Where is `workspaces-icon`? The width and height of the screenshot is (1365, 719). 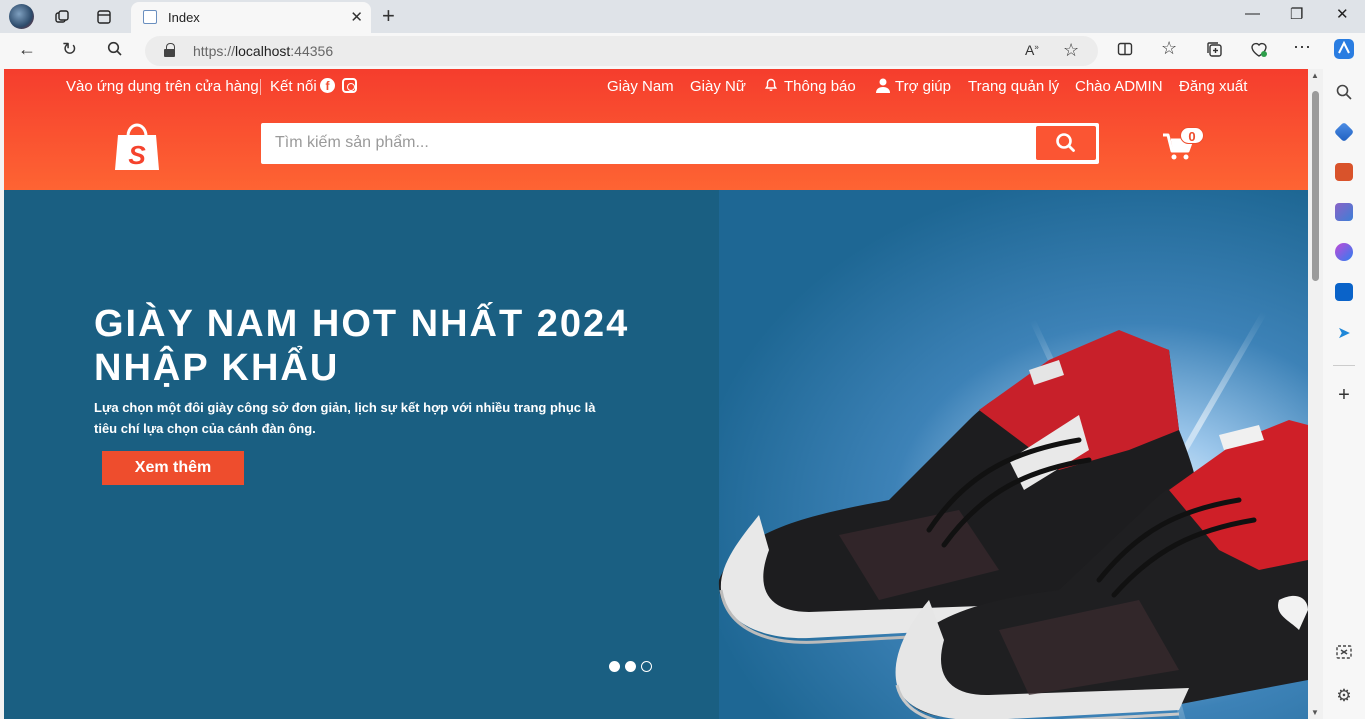
workspaces-icon is located at coordinates (62, 17).